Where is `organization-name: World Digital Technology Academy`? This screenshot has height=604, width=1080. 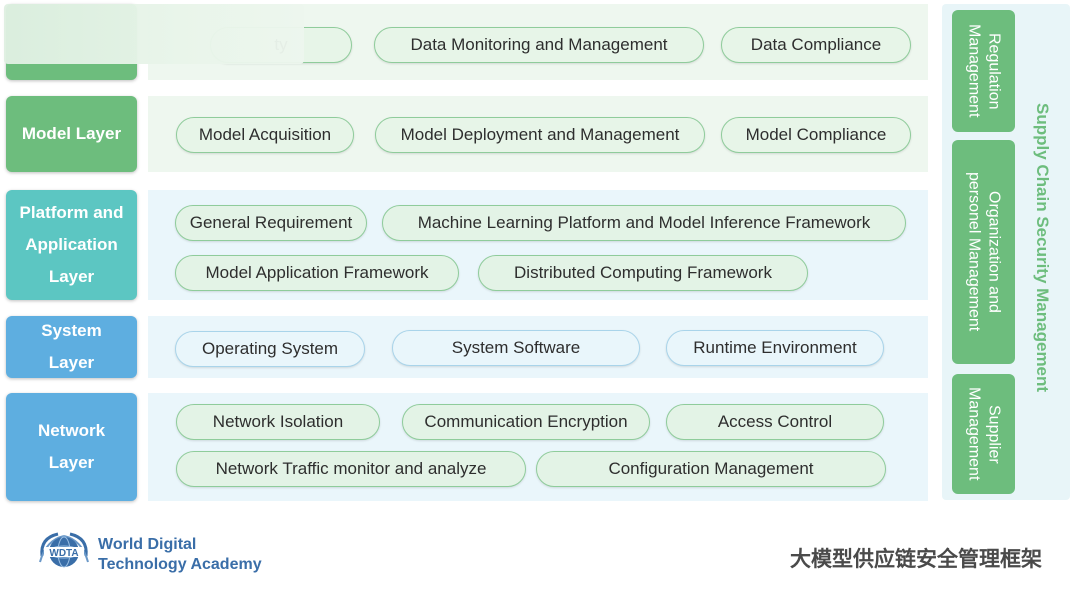
organization-name: World Digital Technology Academy is located at coordinates (180, 554).